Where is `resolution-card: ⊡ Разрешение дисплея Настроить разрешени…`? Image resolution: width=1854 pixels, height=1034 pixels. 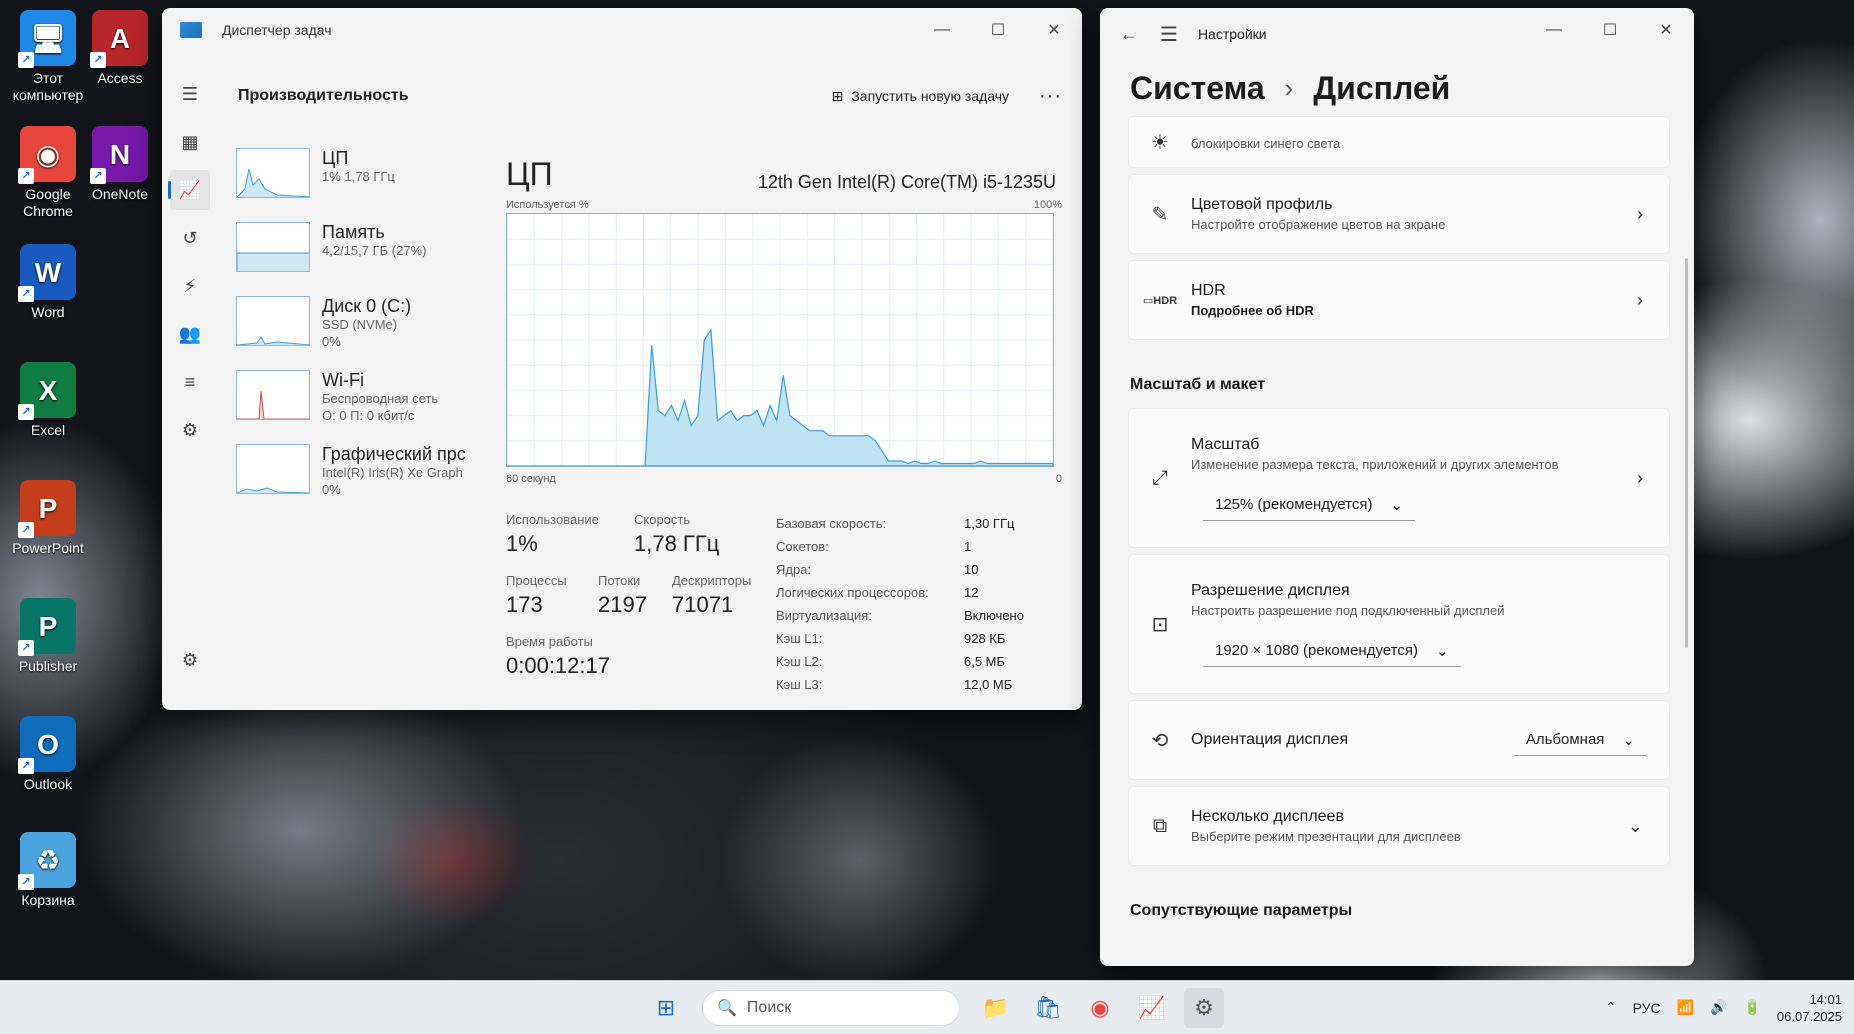 resolution-card: ⊡ Разрешение дисплея Настроить разрешени… is located at coordinates (1399, 624).